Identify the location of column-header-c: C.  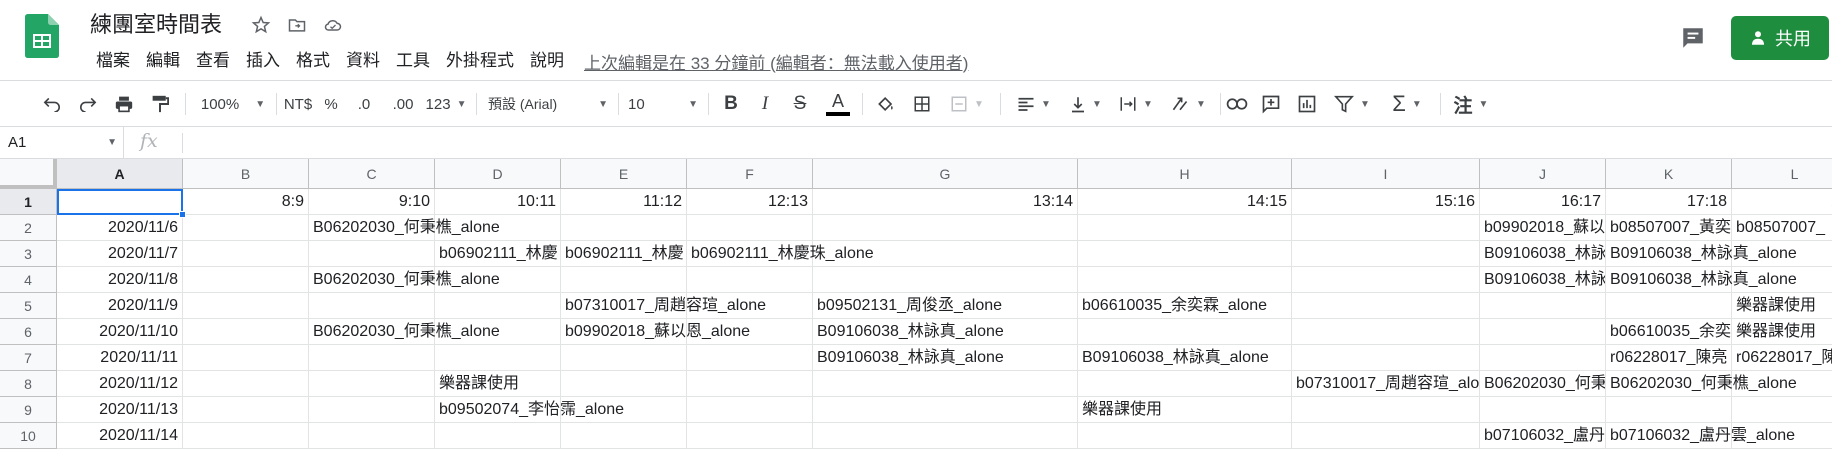
(372, 174).